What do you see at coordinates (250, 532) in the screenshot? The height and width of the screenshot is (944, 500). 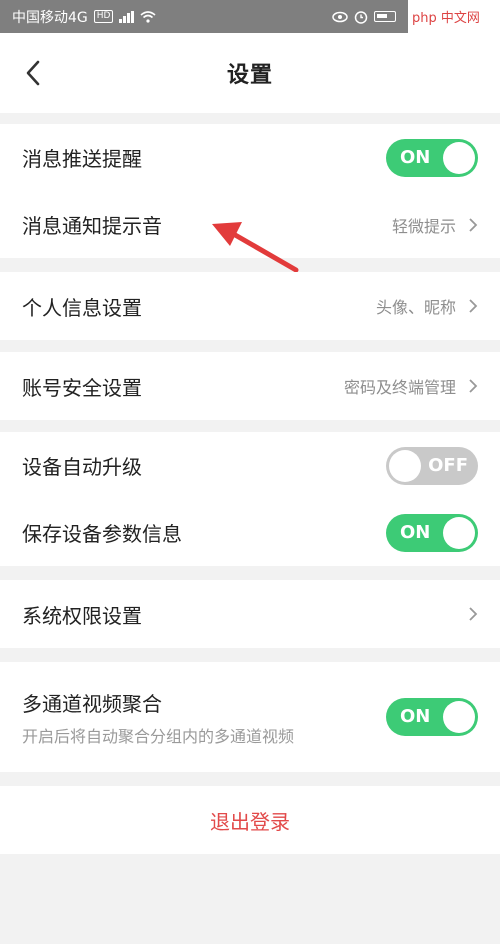 I see `row-save-parameters: 保存设备参数信息 ON` at bounding box center [250, 532].